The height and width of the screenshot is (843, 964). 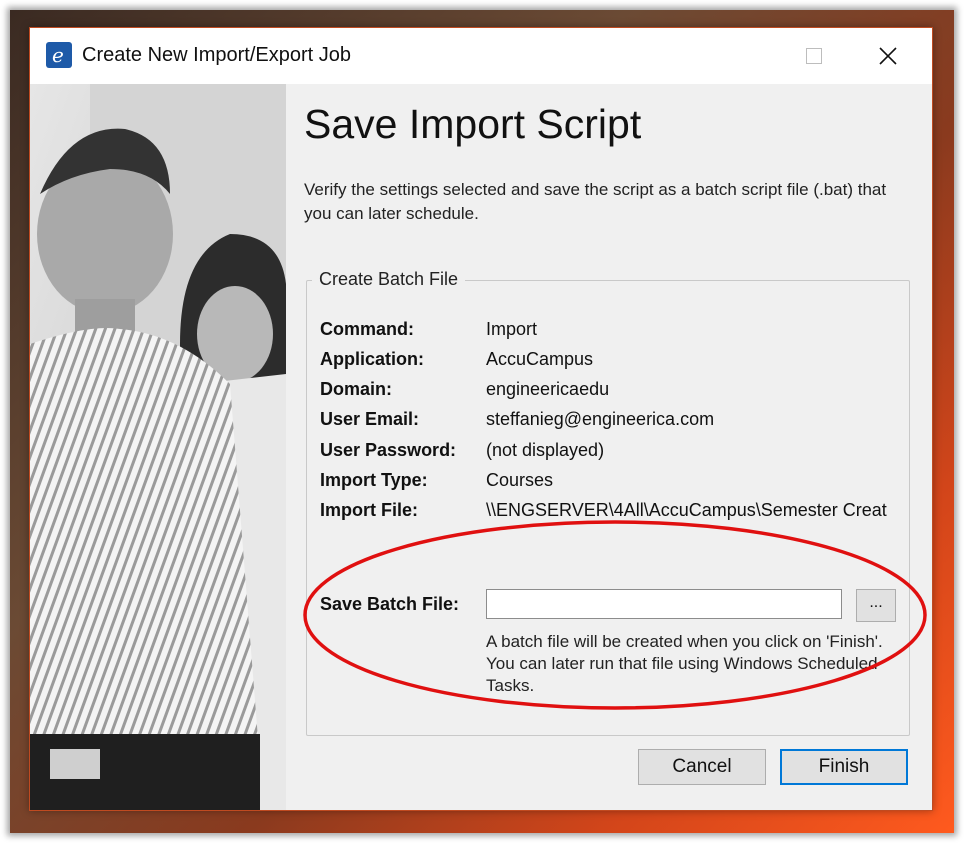 I want to click on title-bar: e Create New Import/Export Job, so click(x=481, y=56).